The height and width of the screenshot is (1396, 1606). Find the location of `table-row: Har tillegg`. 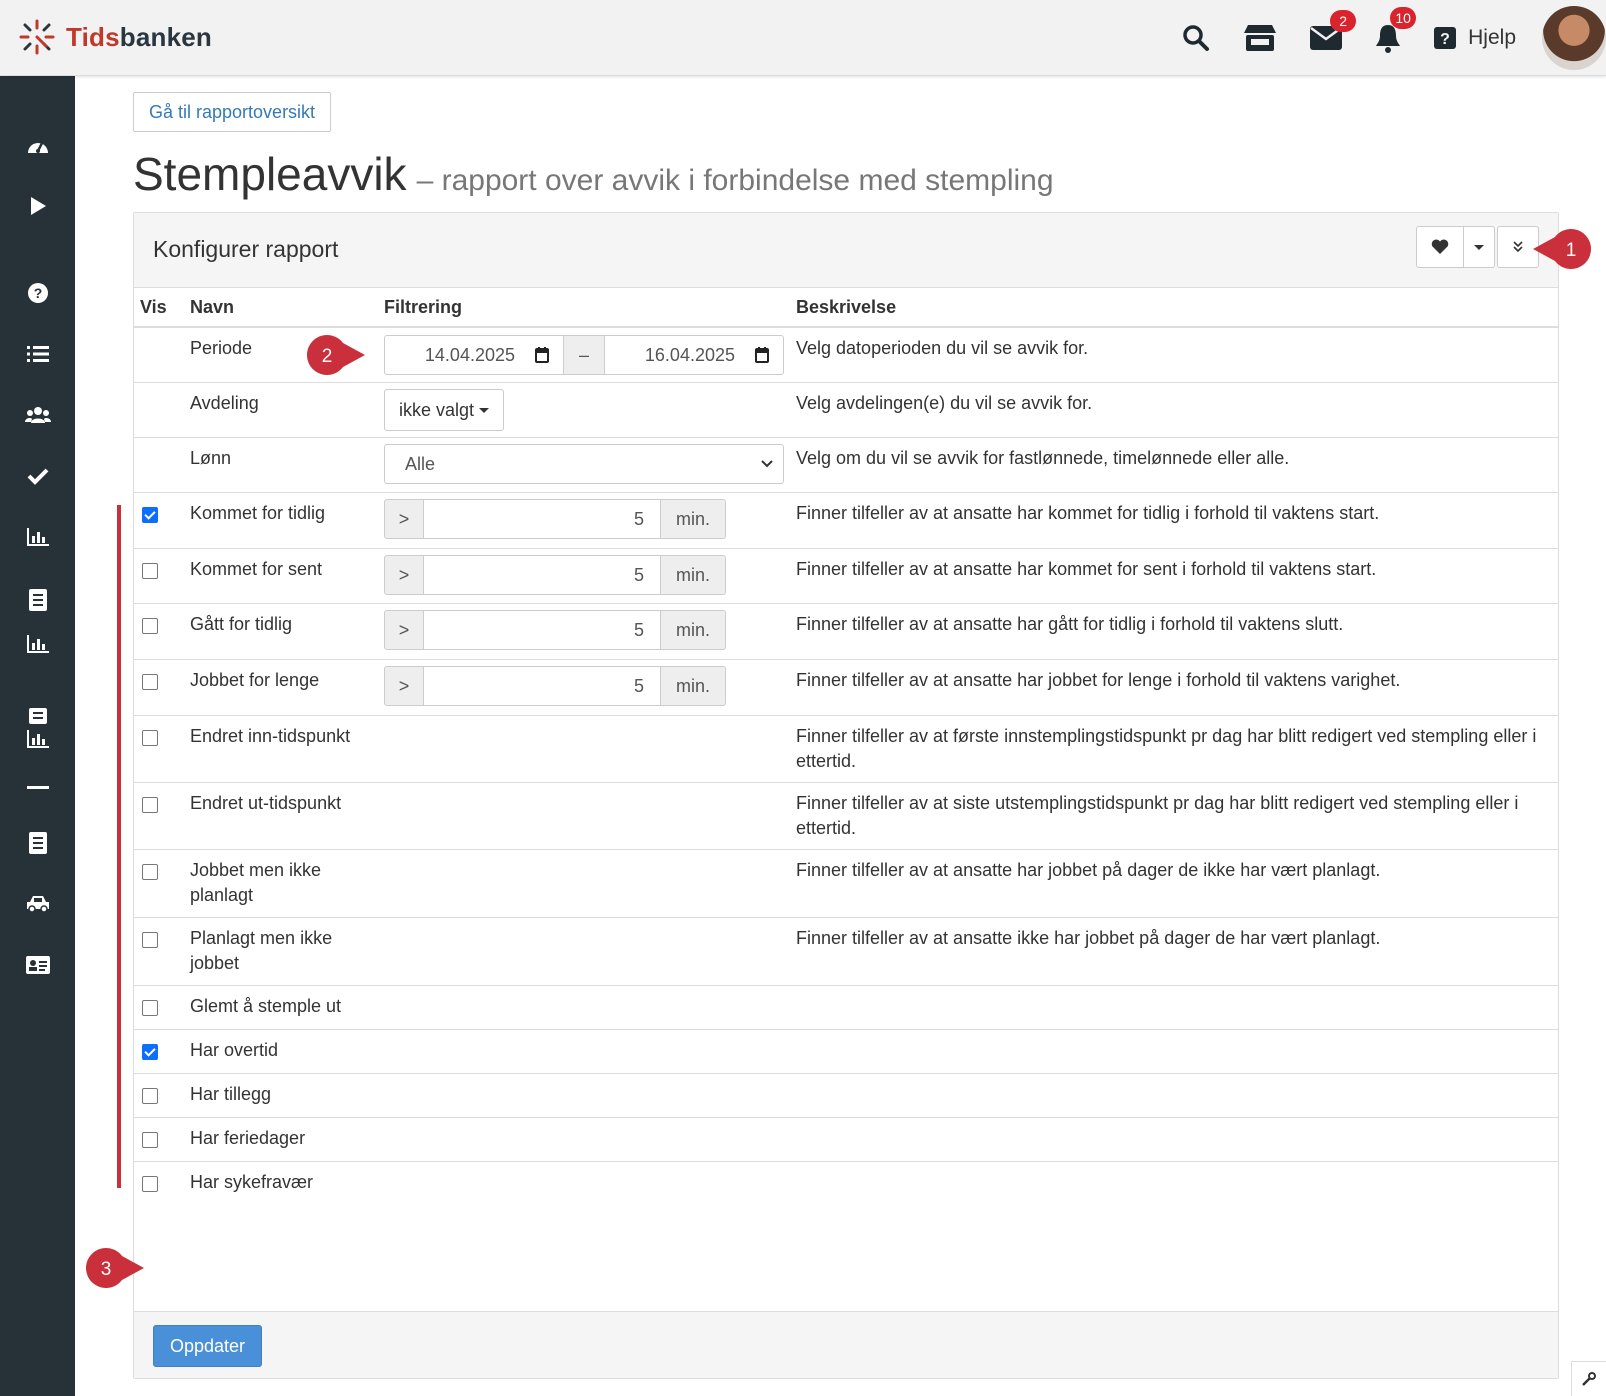

table-row: Har tillegg is located at coordinates (846, 1095).